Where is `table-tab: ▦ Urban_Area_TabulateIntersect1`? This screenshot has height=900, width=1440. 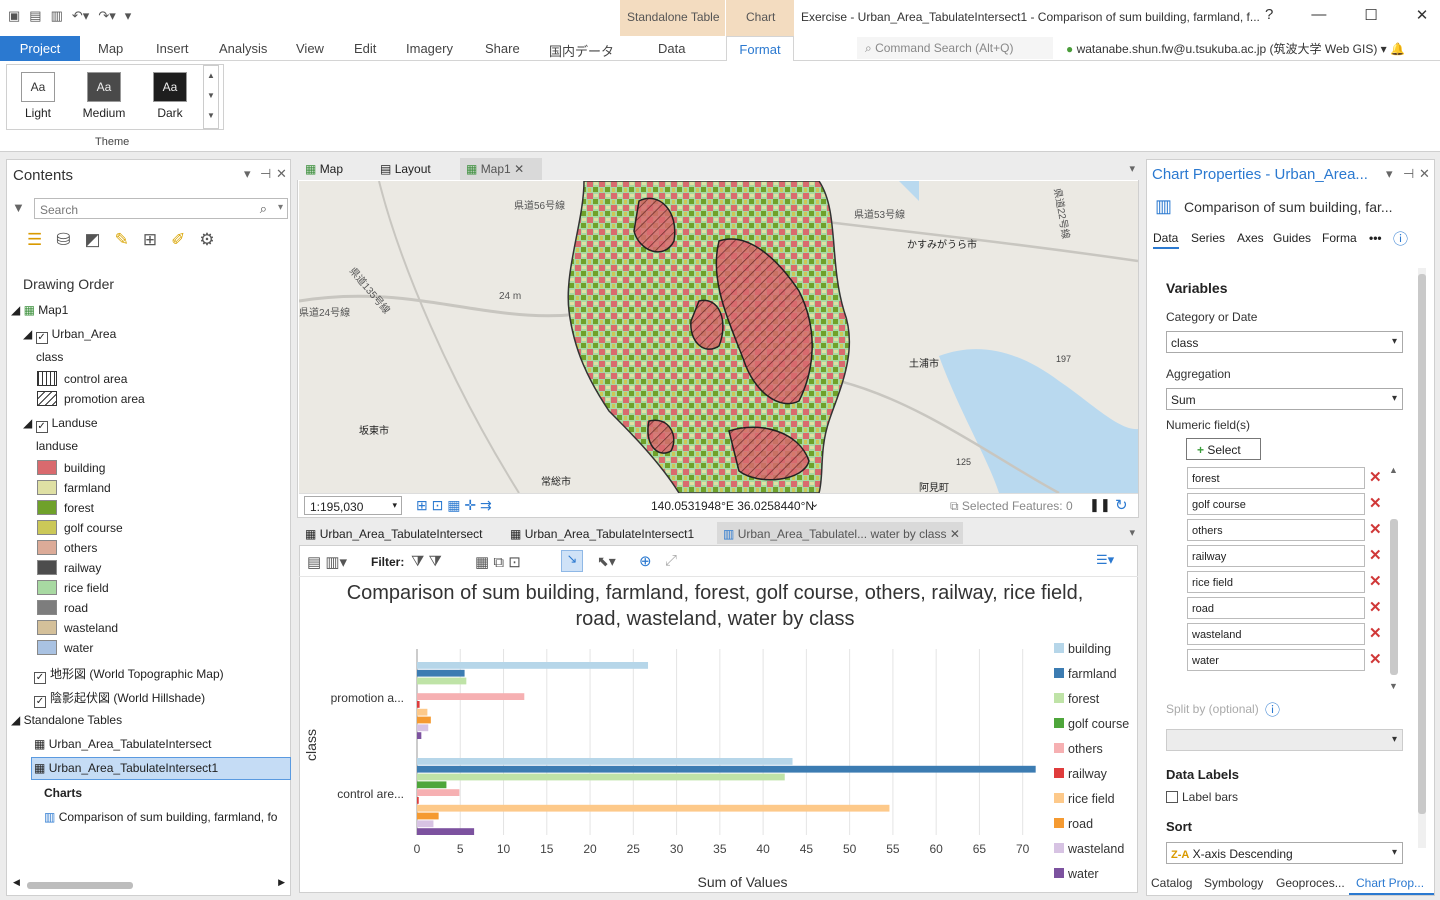
table-tab: ▦ Urban_Area_TabulateIntersect1 is located at coordinates (602, 534).